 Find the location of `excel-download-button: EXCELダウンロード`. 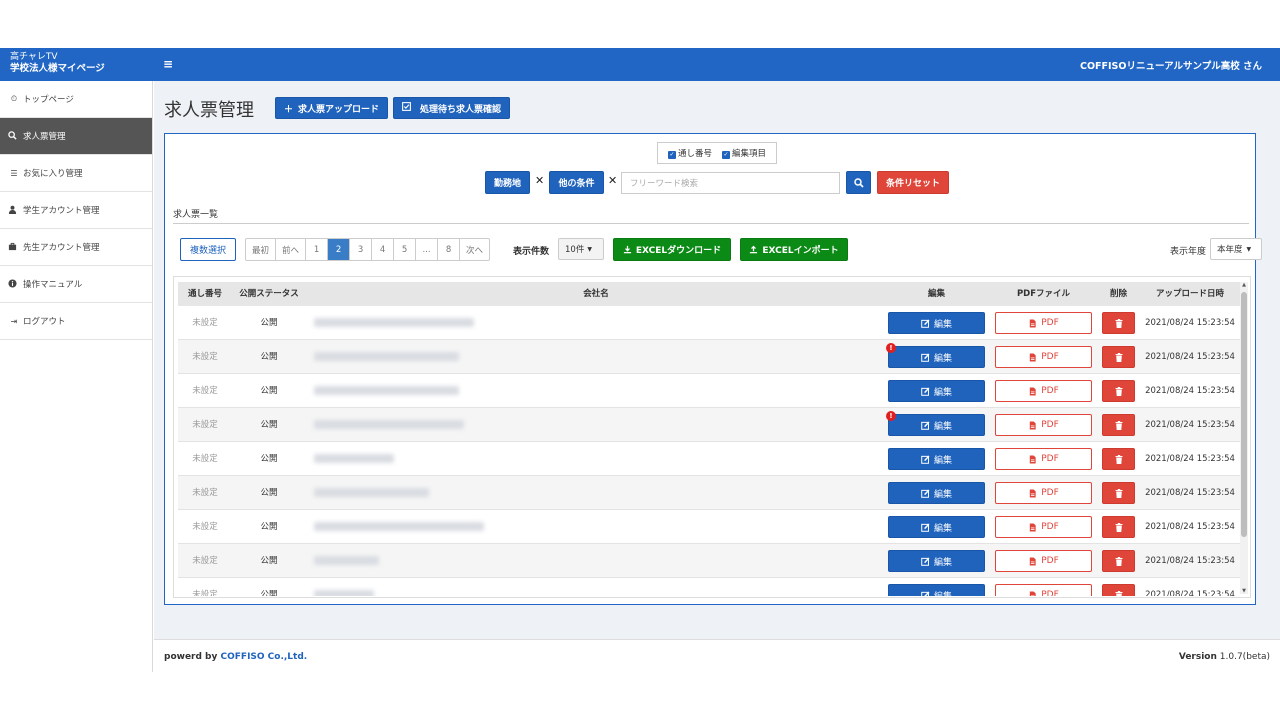

excel-download-button: EXCELダウンロード is located at coordinates (672, 249).